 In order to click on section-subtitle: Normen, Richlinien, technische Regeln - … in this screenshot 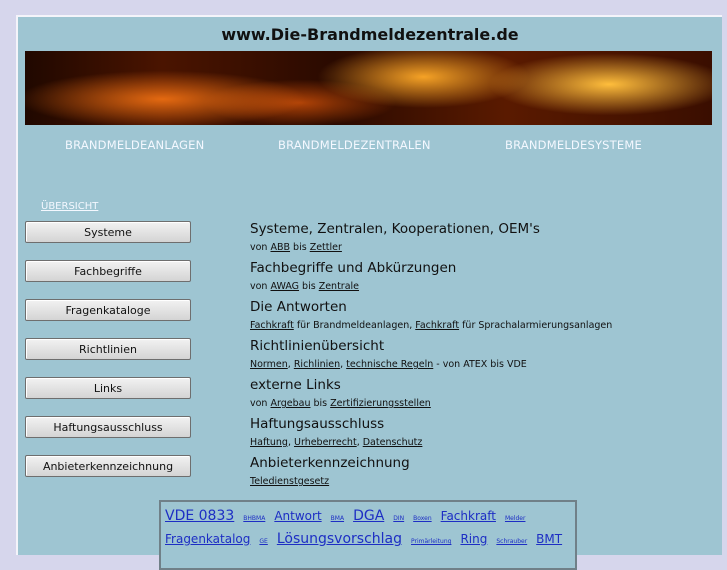, I will do `click(480, 366)`.